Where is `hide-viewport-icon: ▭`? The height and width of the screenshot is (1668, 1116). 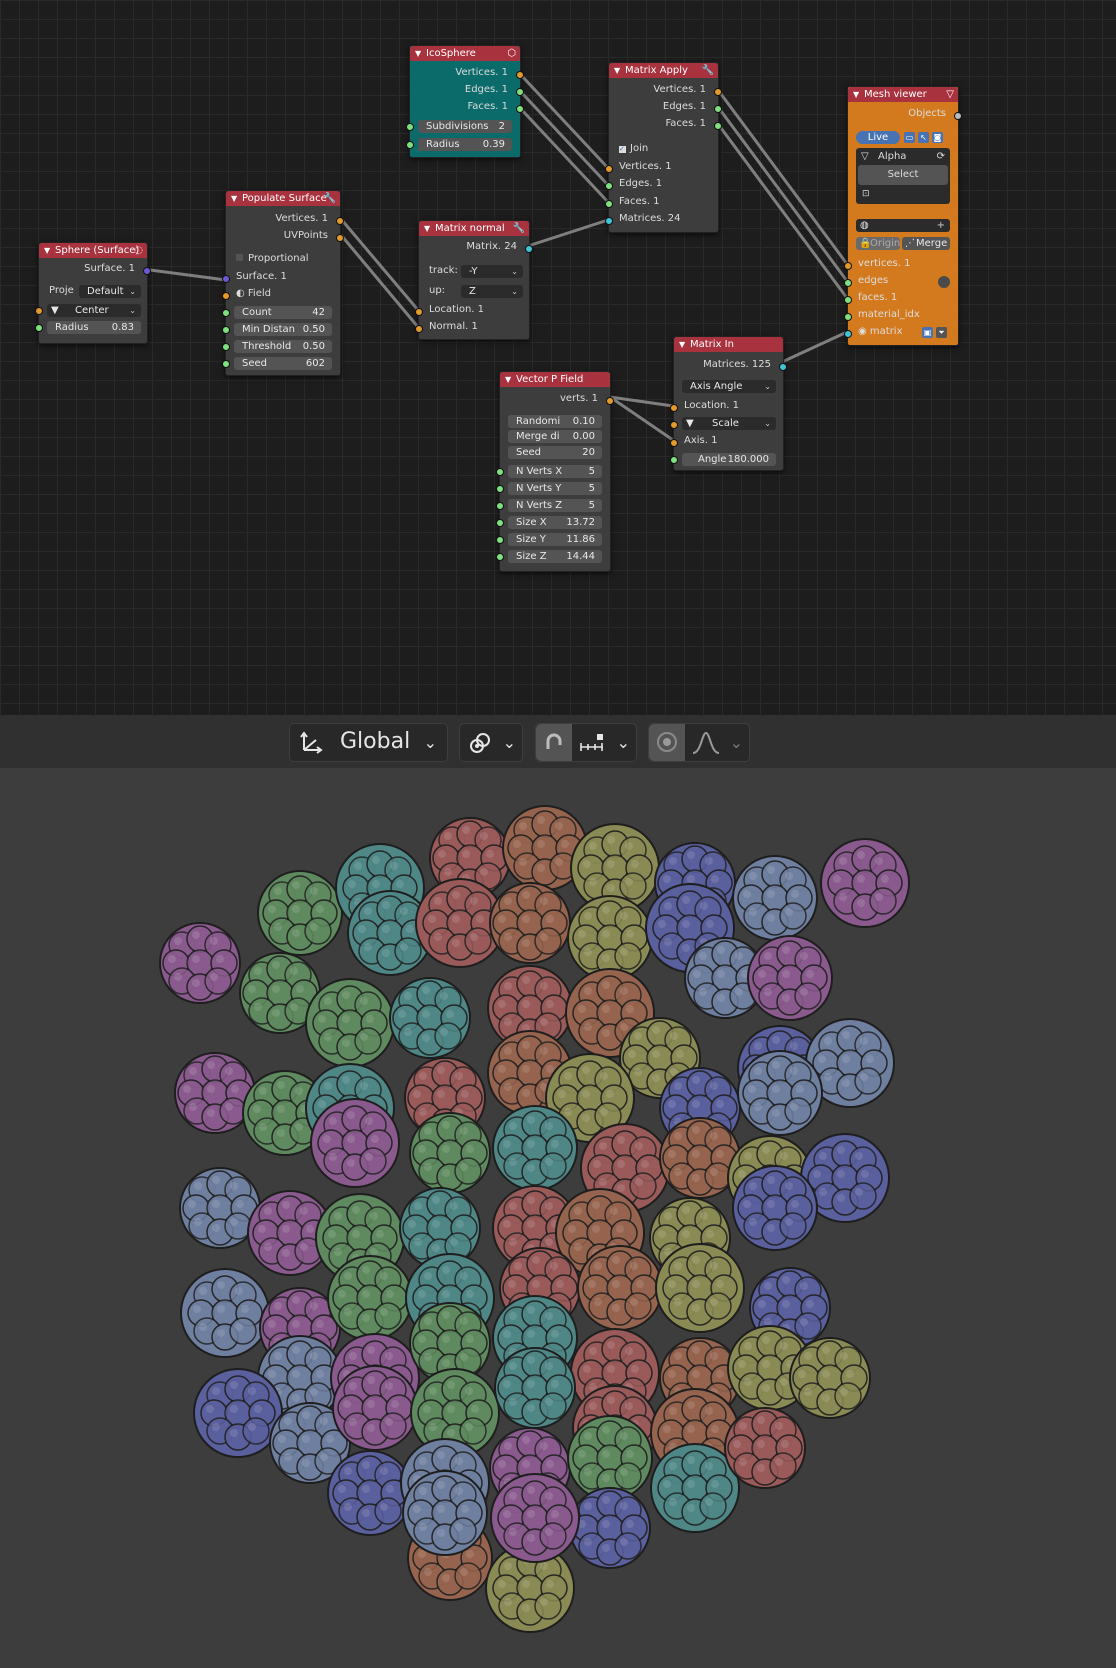 hide-viewport-icon: ▭ is located at coordinates (909, 137).